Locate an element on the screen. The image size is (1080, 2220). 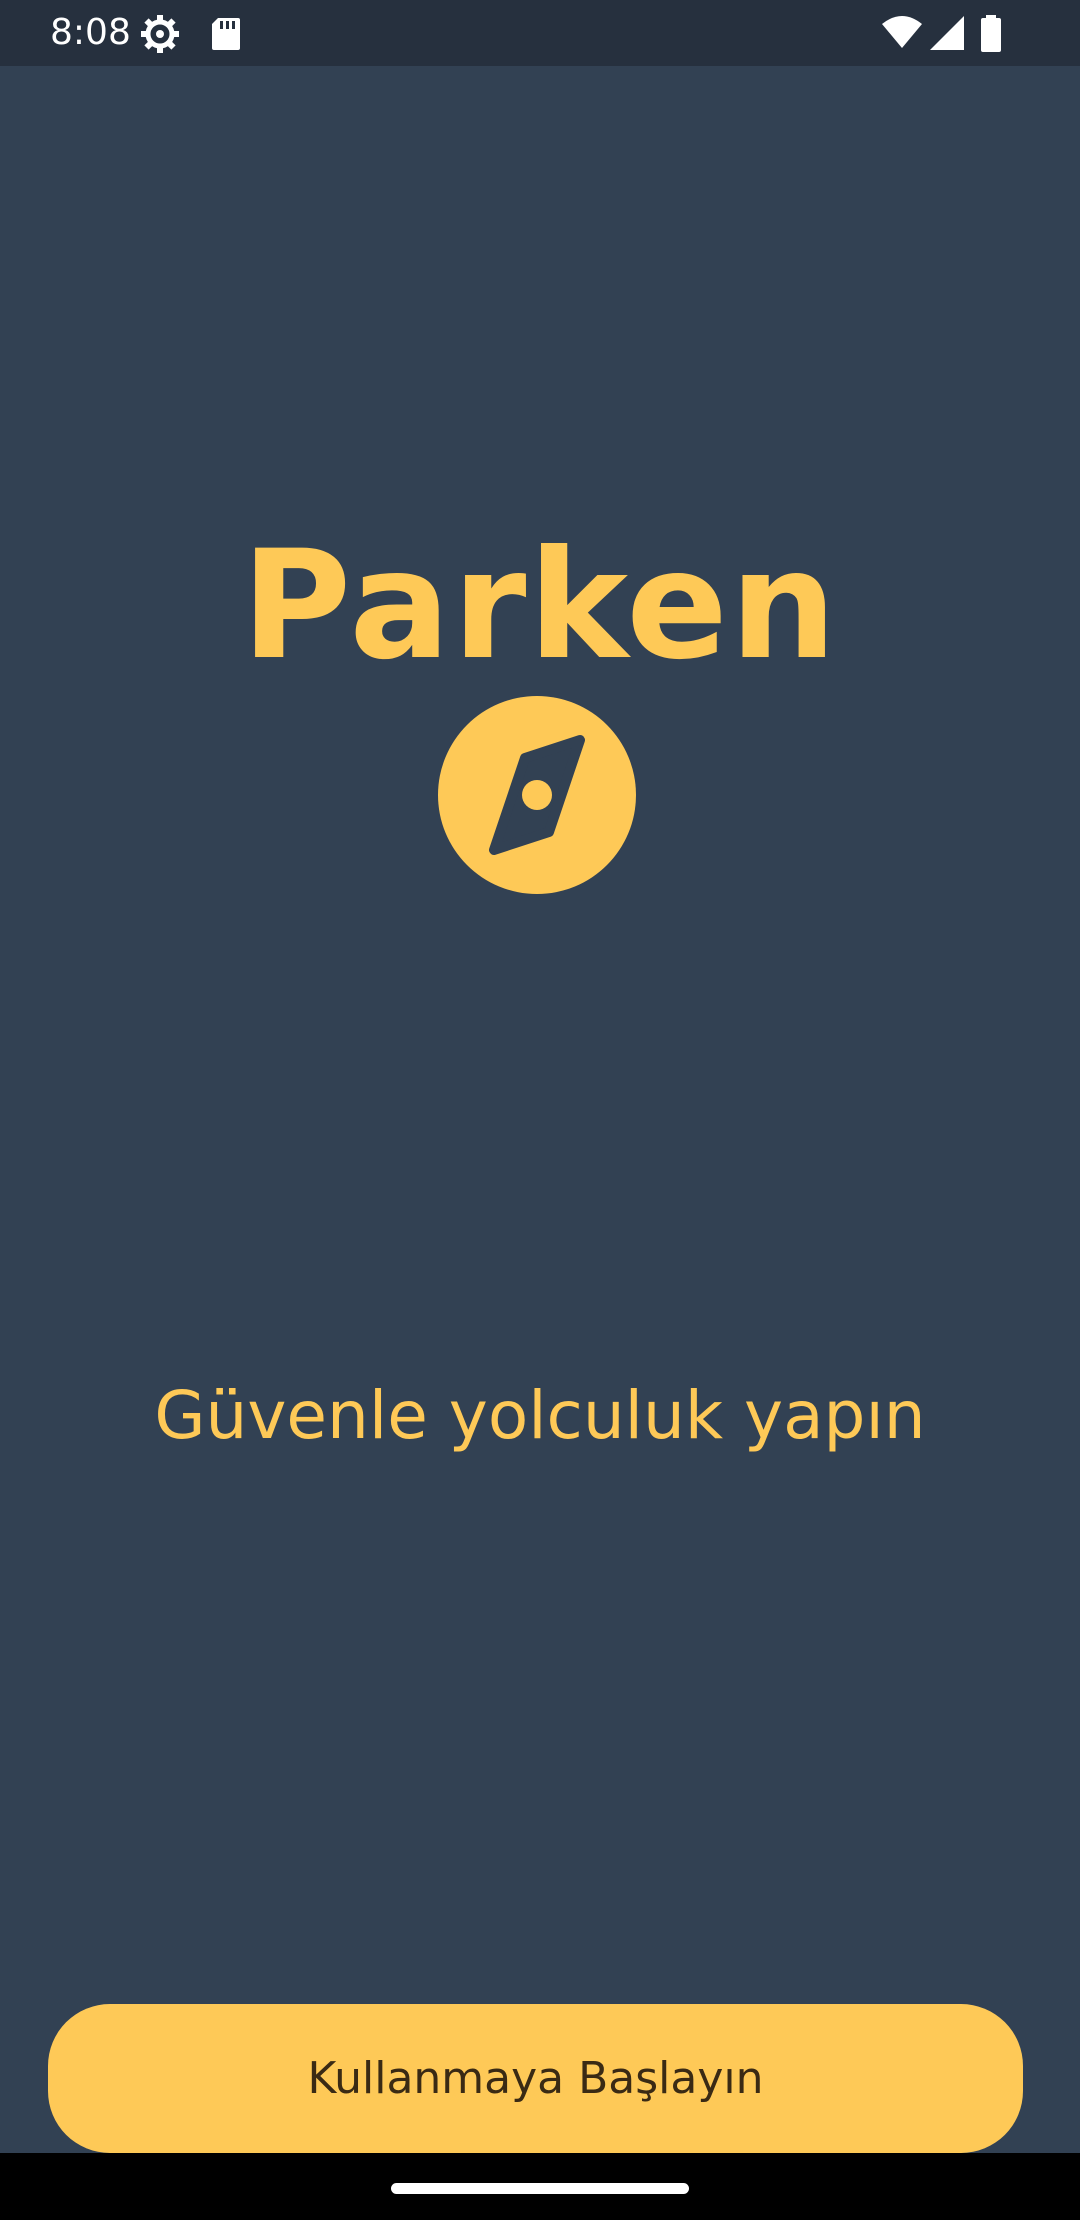
app-title: Parken is located at coordinates (540, 606).